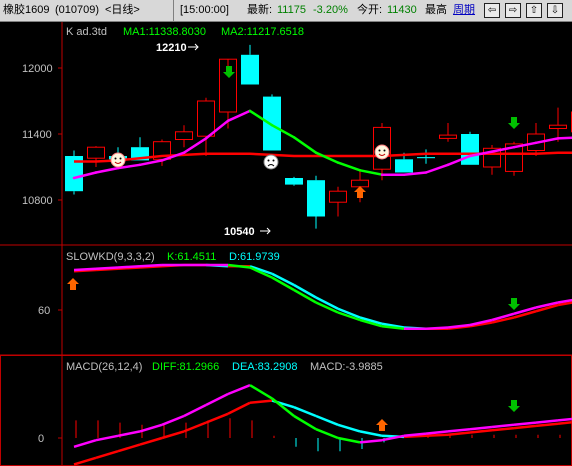 This screenshot has width=572, height=466. Describe the element at coordinates (360, 192) in the screenshot. I see `buy-arrow-icon` at that location.